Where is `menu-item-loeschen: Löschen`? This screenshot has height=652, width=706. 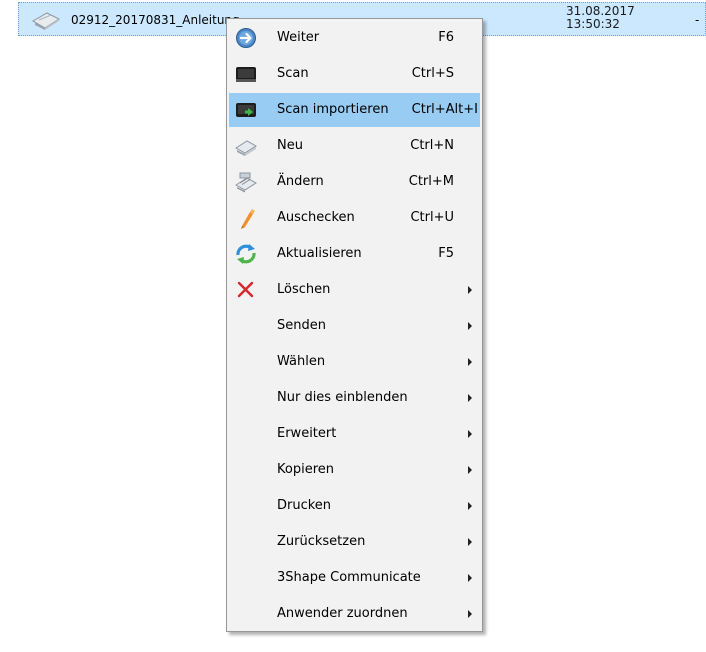 menu-item-loeschen: Löschen is located at coordinates (354, 290).